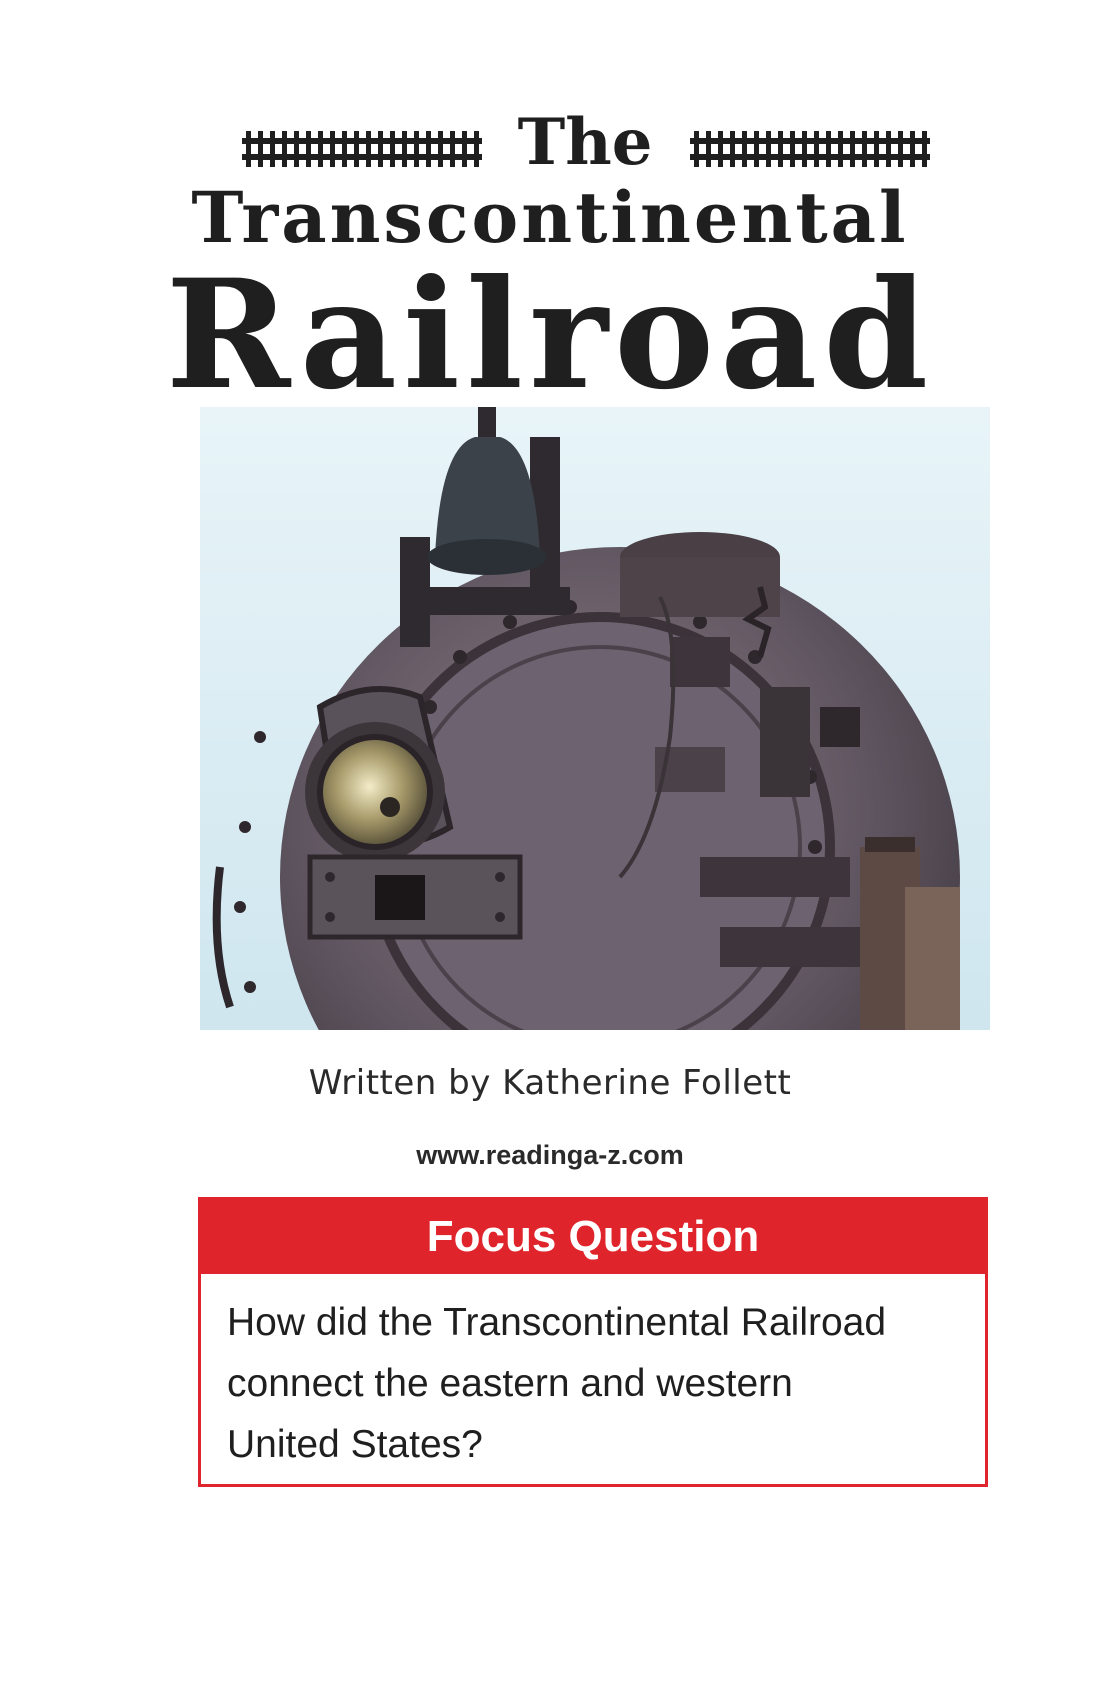 This screenshot has width=1100, height=1700. What do you see at coordinates (810, 149) in the screenshot?
I see `right-rail-ornament` at bounding box center [810, 149].